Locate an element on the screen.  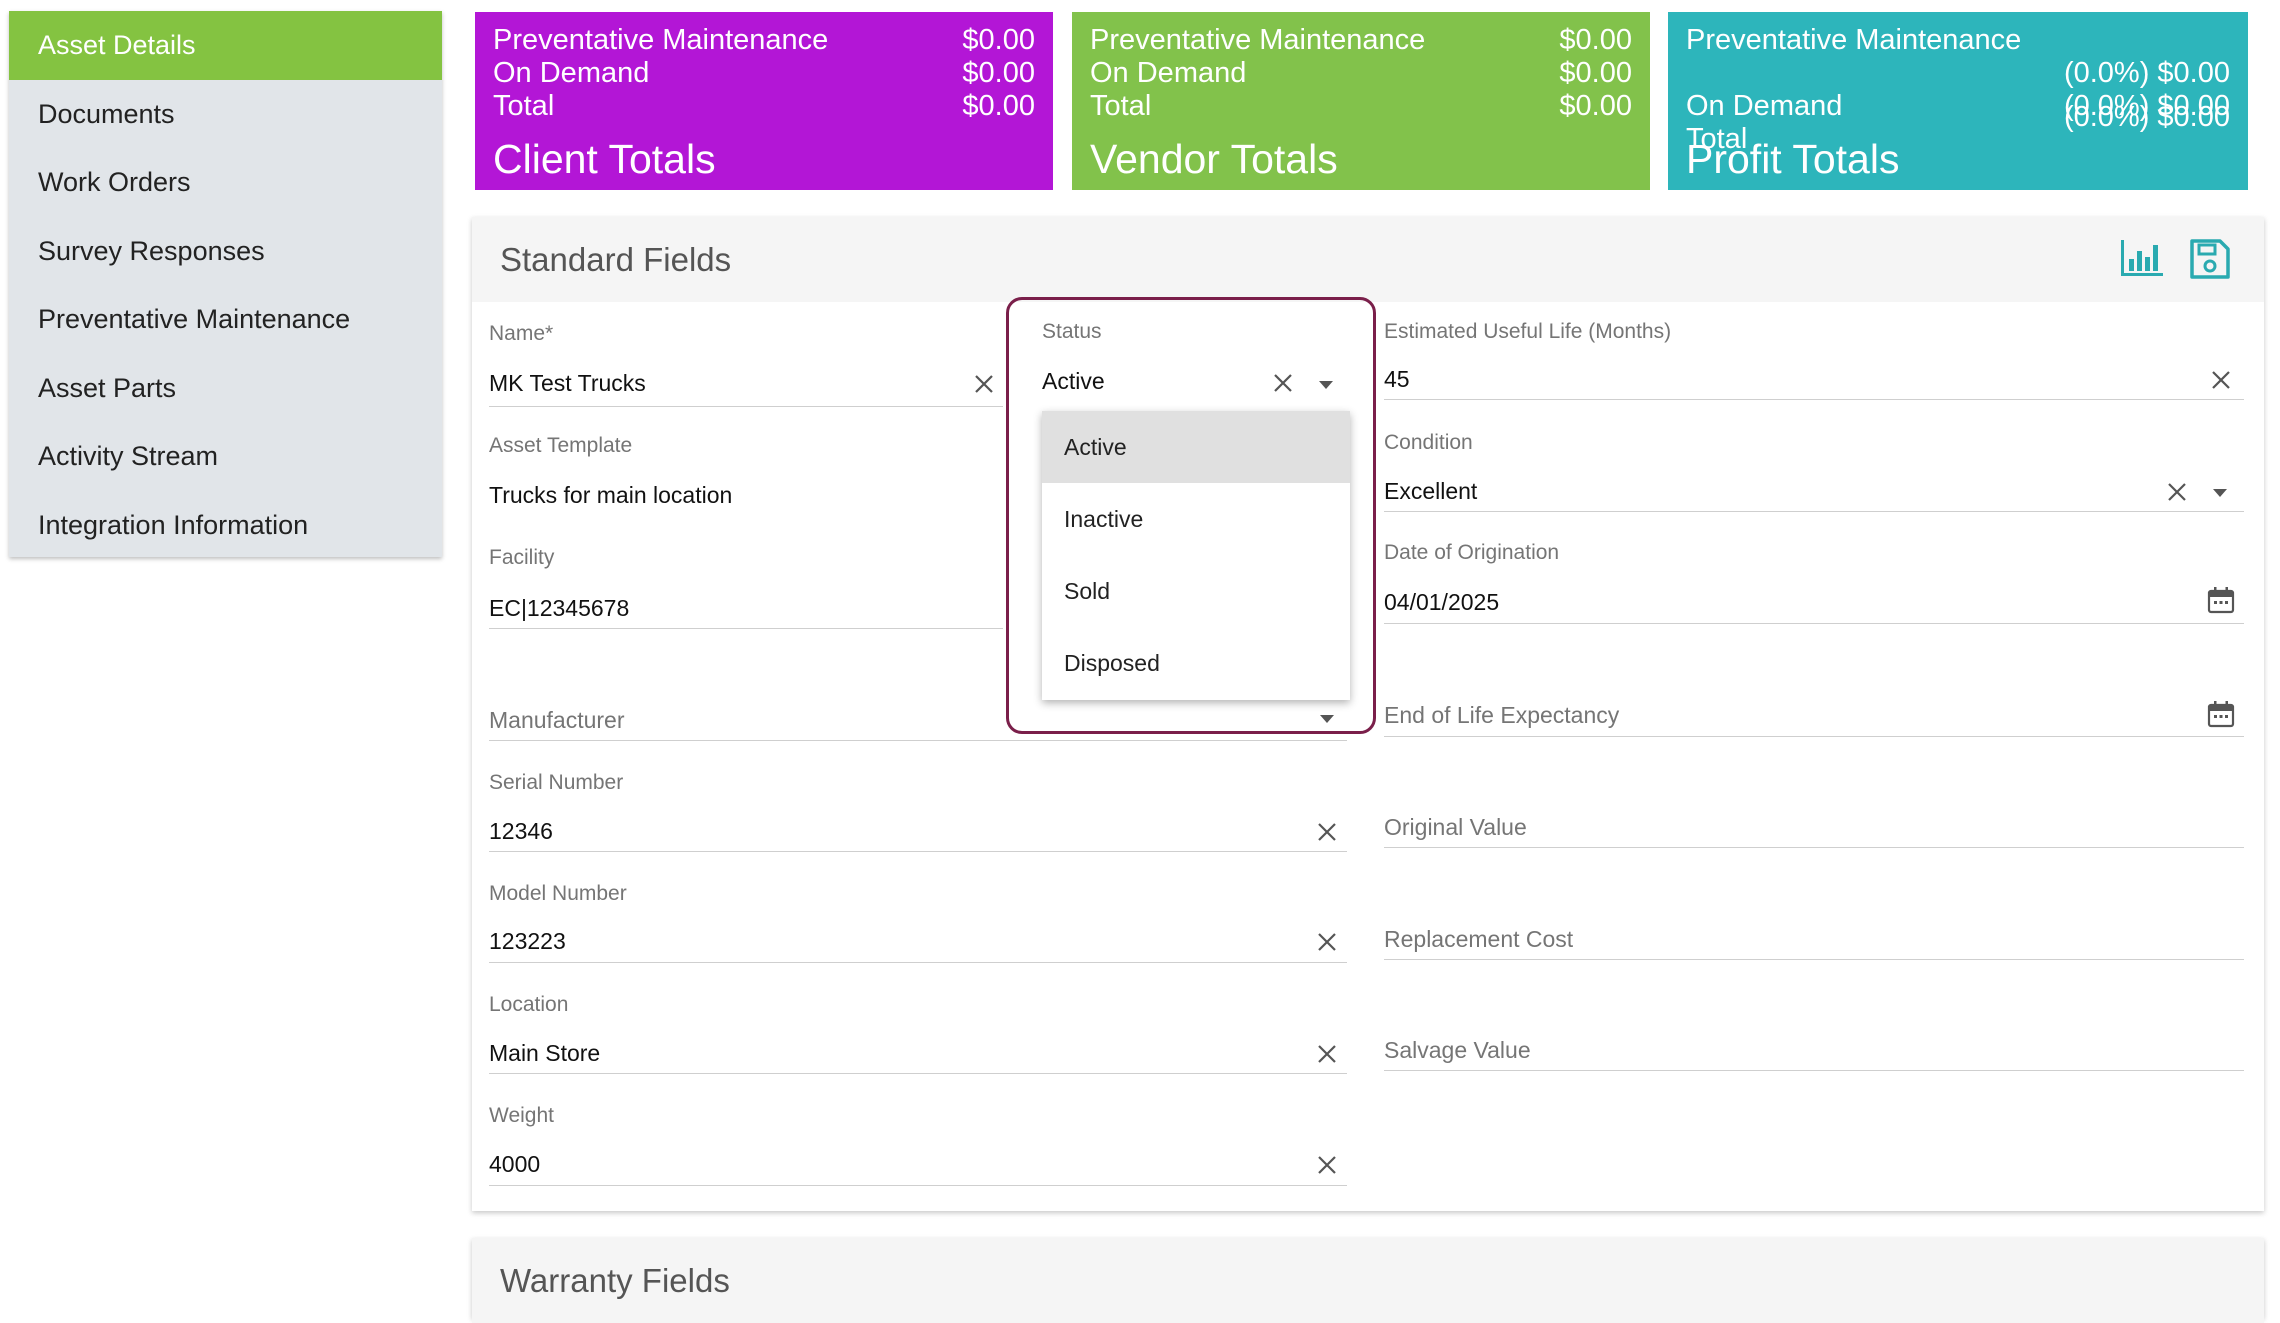
end-of-life-field: End of Life Expectancy is located at coordinates (1814, 717).